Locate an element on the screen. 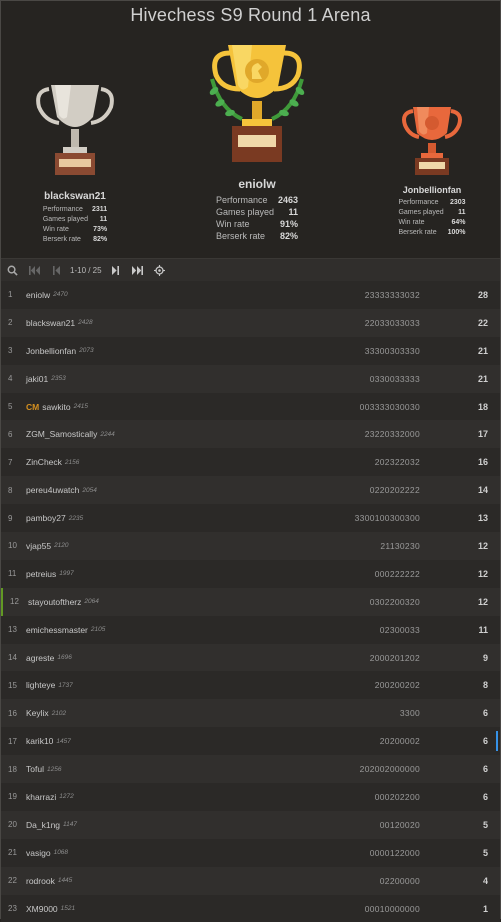 This screenshot has height=922, width=501. player-name: blackswan21 is located at coordinates (50, 323).